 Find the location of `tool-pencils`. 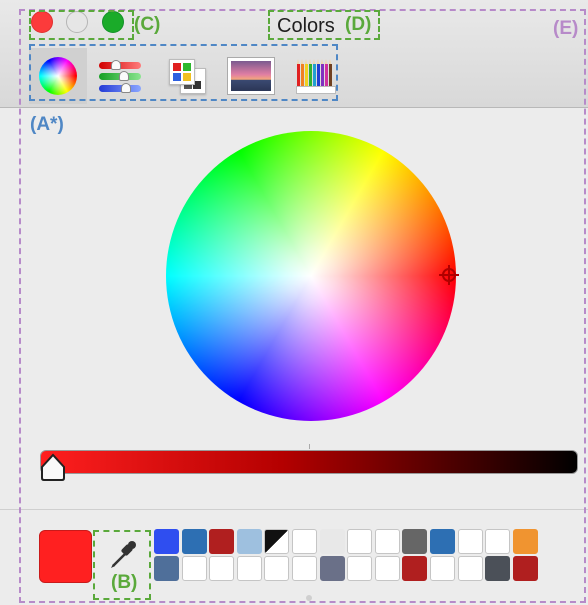

tool-pencils is located at coordinates (316, 76).